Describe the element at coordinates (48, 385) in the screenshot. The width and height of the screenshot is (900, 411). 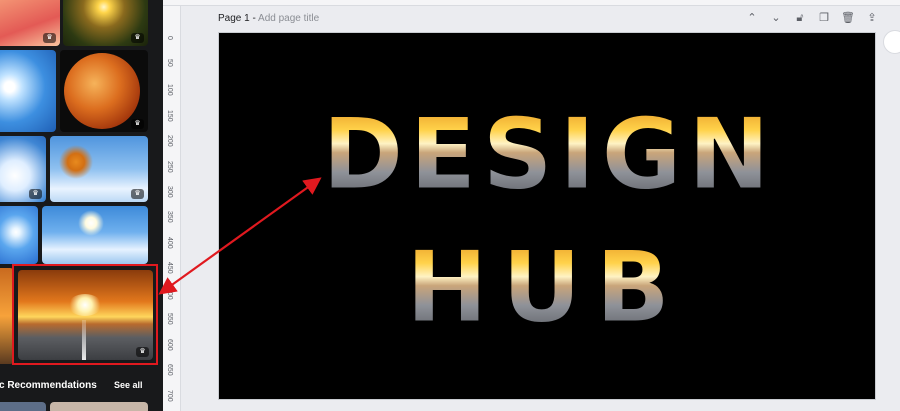
I see `recommendations-title: c Recommendations` at that location.